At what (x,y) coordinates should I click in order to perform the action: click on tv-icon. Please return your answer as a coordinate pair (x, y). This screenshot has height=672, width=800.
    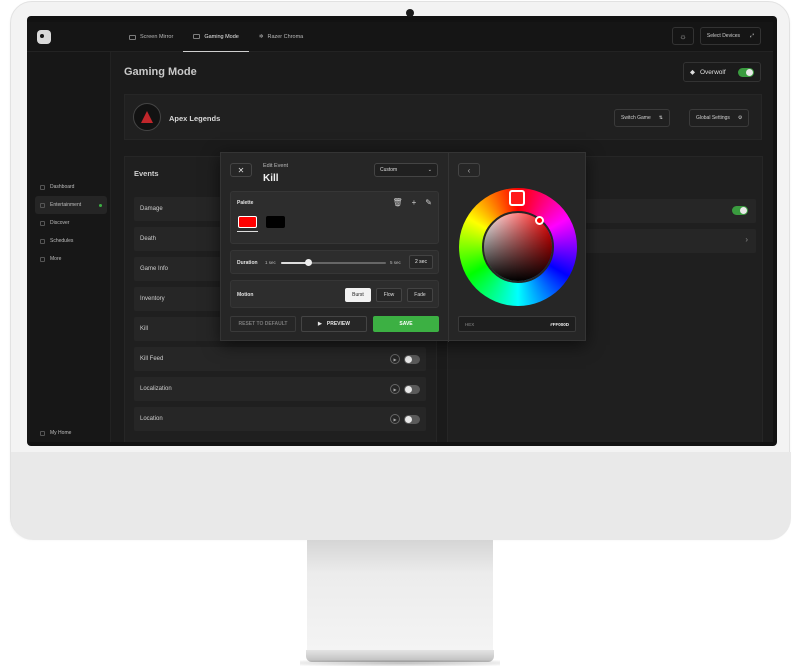
    Looking at the image, I should click on (42, 205).